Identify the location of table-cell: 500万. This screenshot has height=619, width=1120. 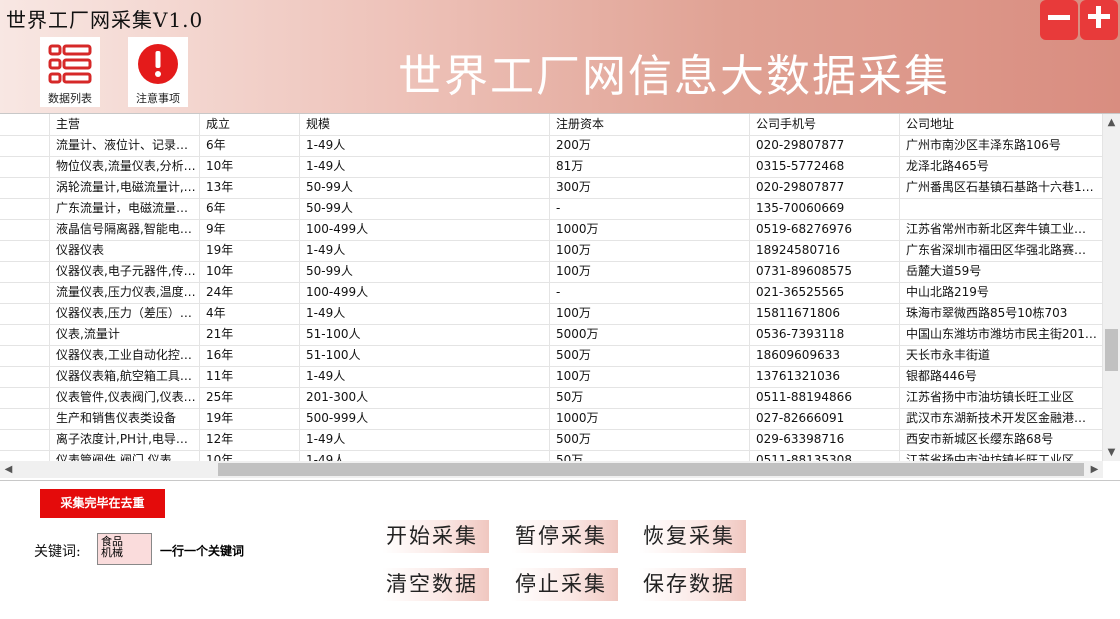
(650, 439).